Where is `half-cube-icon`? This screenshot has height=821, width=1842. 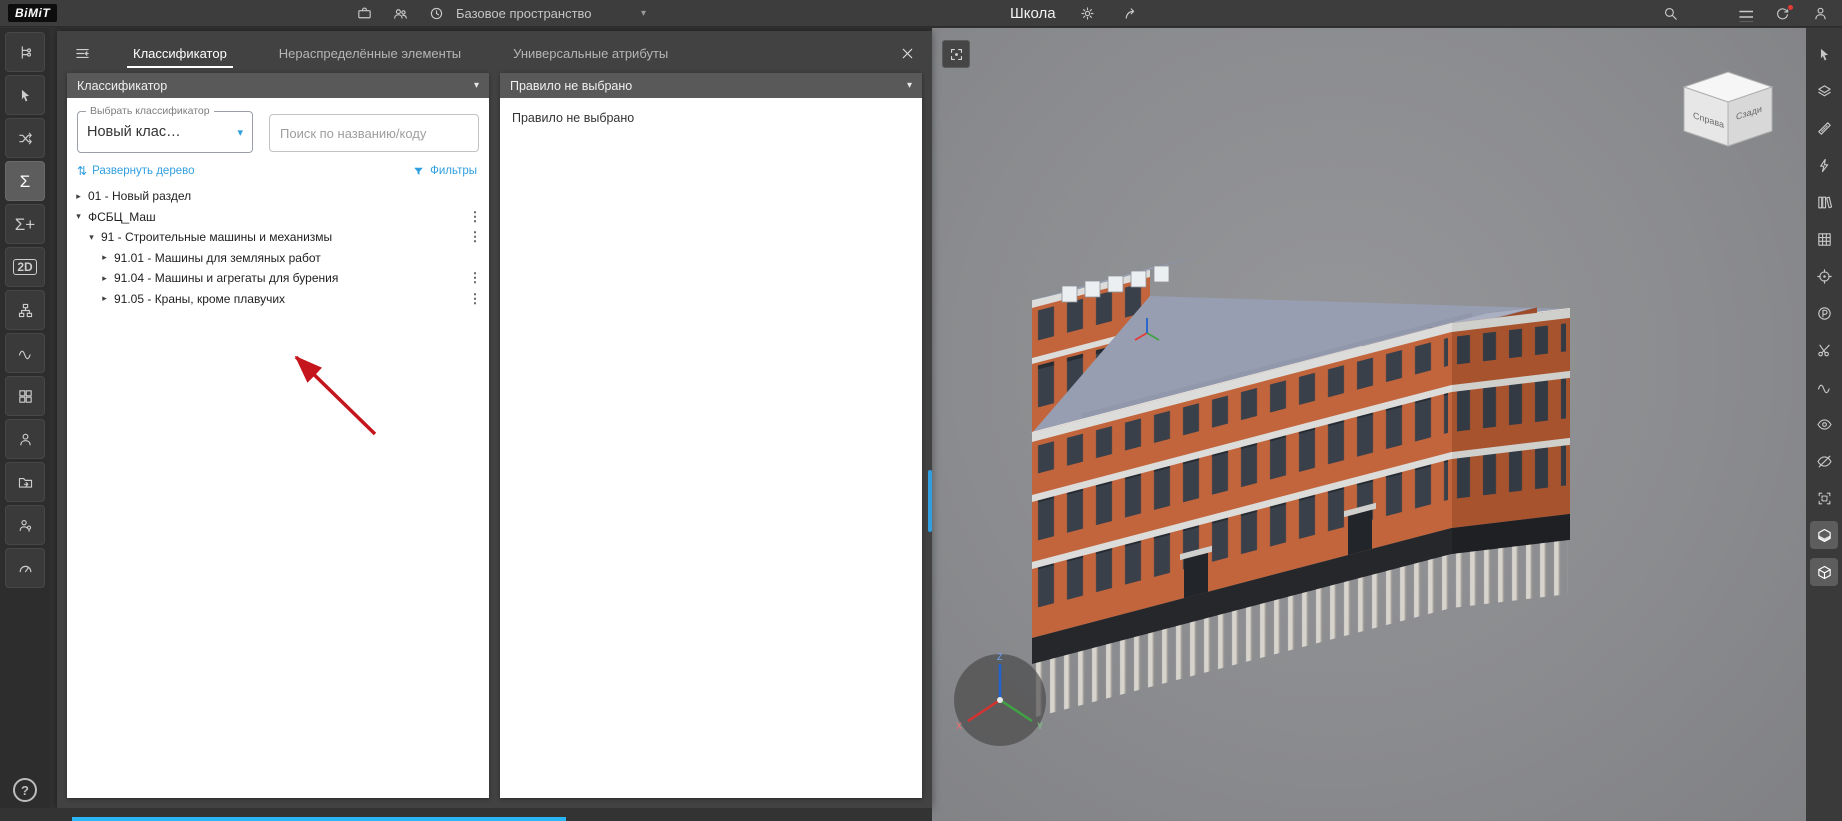
half-cube-icon is located at coordinates (1824, 535).